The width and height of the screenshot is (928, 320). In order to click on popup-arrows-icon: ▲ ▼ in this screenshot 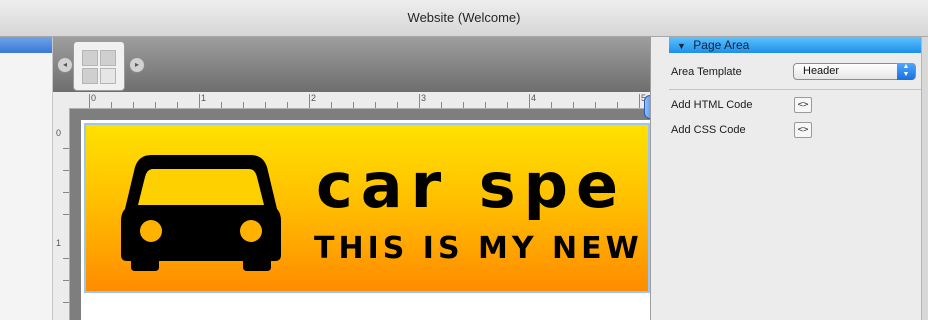, I will do `click(906, 71)`.